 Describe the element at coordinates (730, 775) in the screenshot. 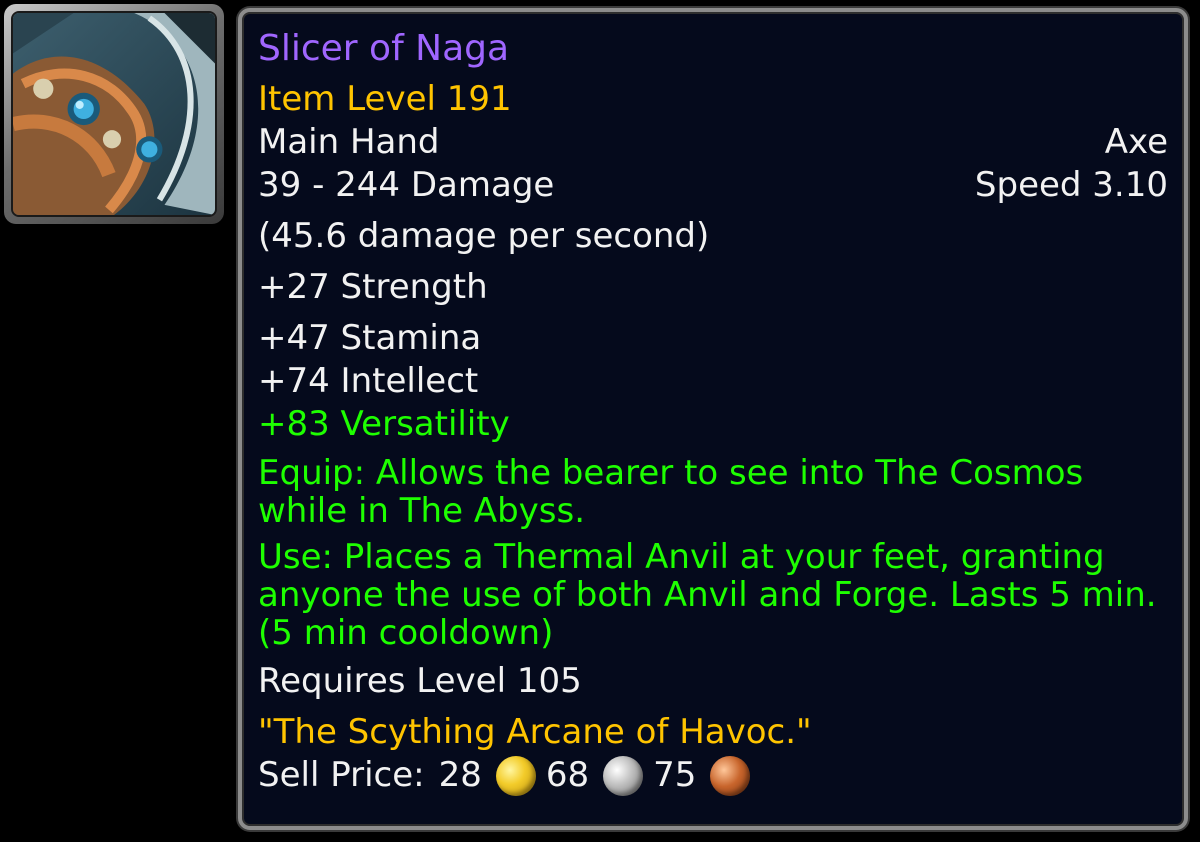

I see `copper-coin-icon` at that location.